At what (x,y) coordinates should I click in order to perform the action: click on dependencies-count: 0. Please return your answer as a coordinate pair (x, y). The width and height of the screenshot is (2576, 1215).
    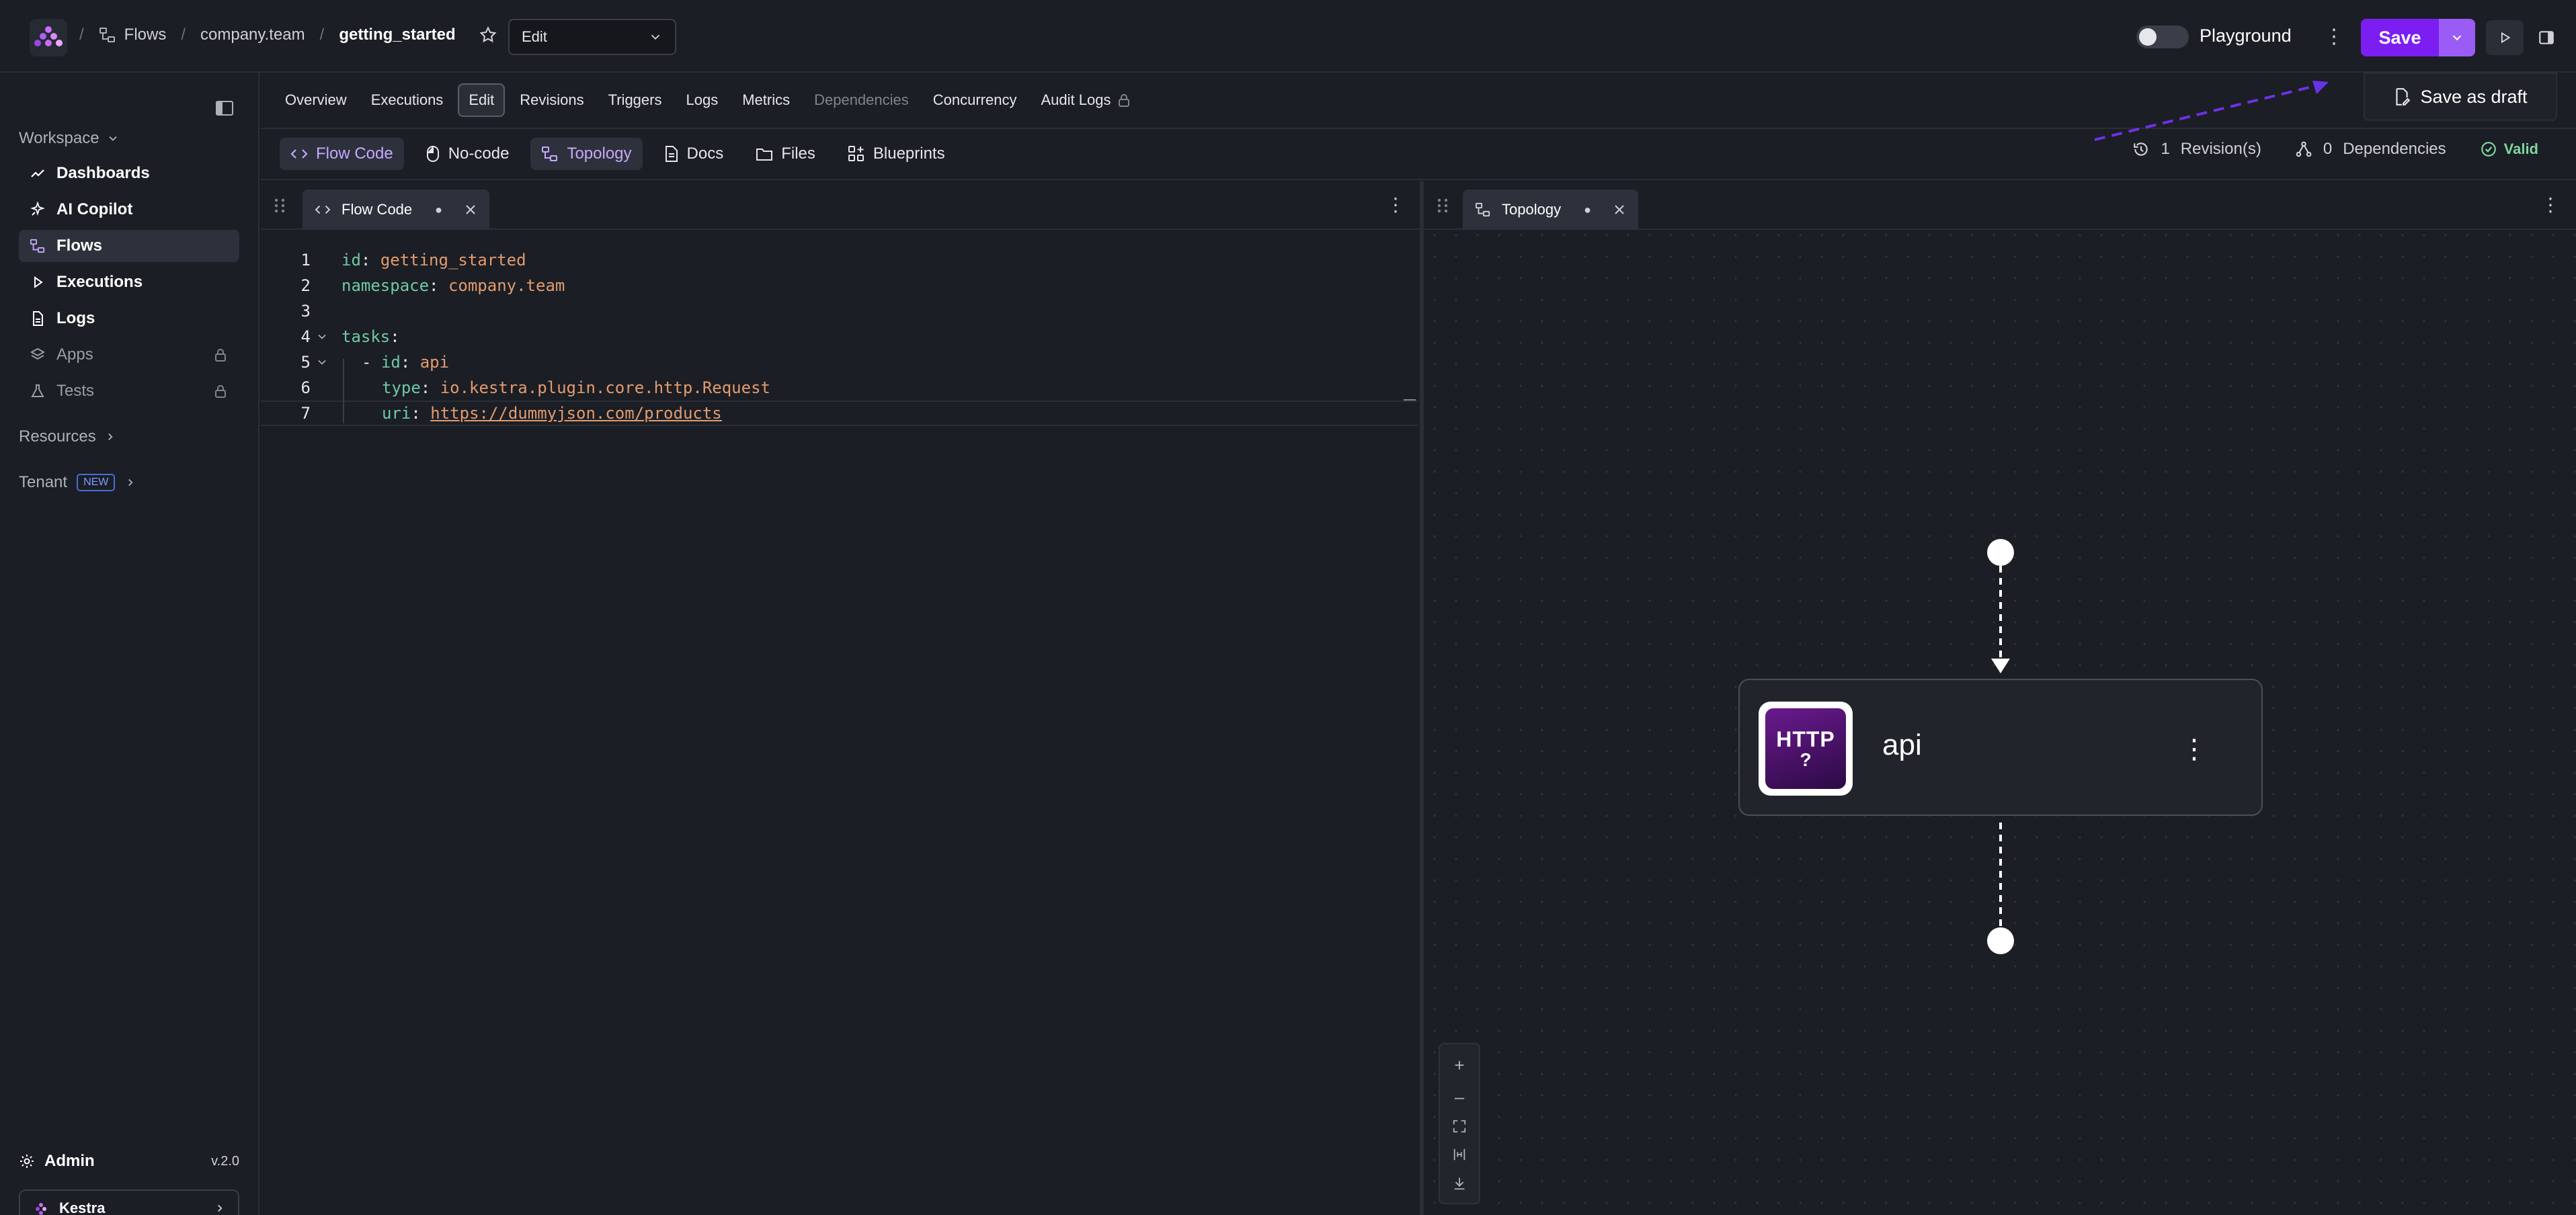
    Looking at the image, I should click on (2328, 149).